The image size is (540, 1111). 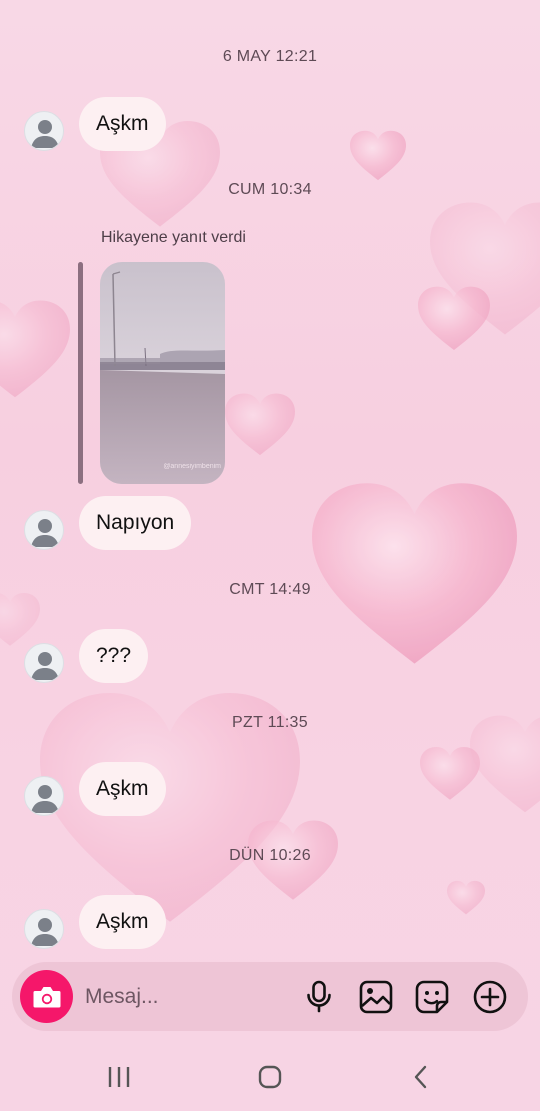 I want to click on story-image, so click(x=162, y=373).